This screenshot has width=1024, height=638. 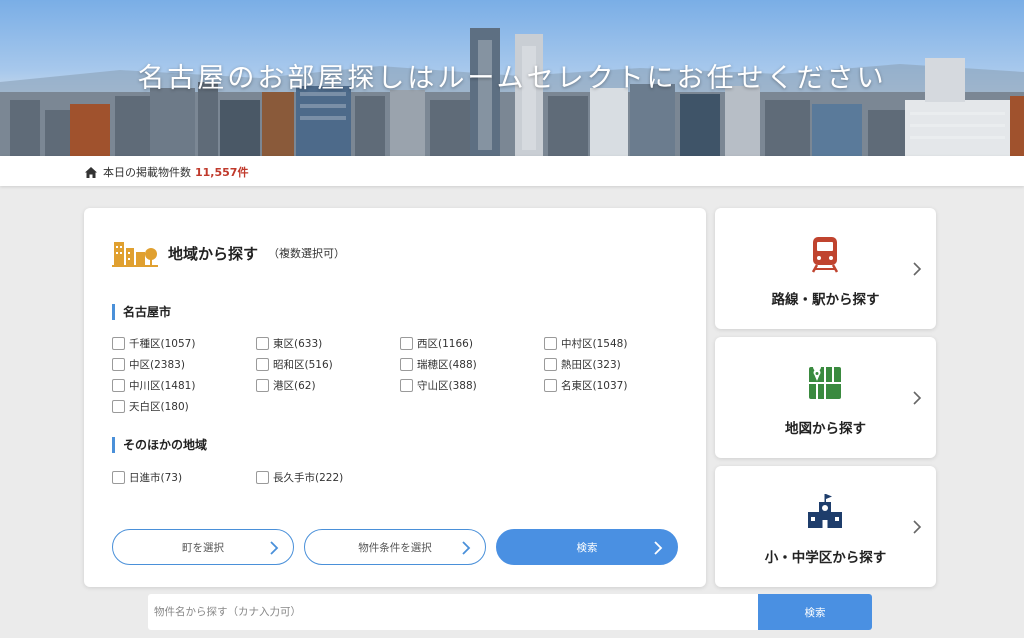 I want to click on ward-checkbox: 名東区(1037), so click(x=616, y=385).